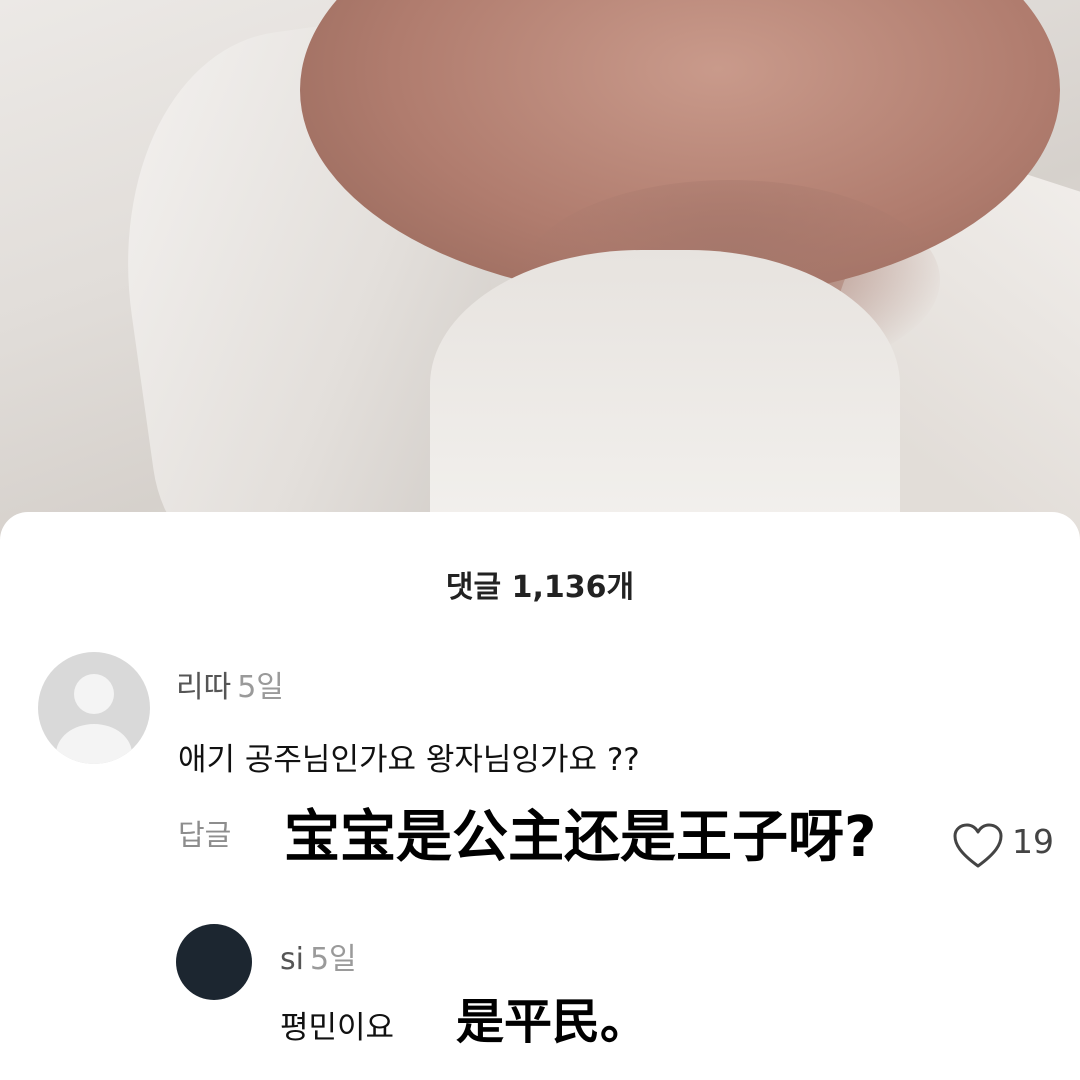  What do you see at coordinates (1033, 841) in the screenshot?
I see `like-count: 19` at bounding box center [1033, 841].